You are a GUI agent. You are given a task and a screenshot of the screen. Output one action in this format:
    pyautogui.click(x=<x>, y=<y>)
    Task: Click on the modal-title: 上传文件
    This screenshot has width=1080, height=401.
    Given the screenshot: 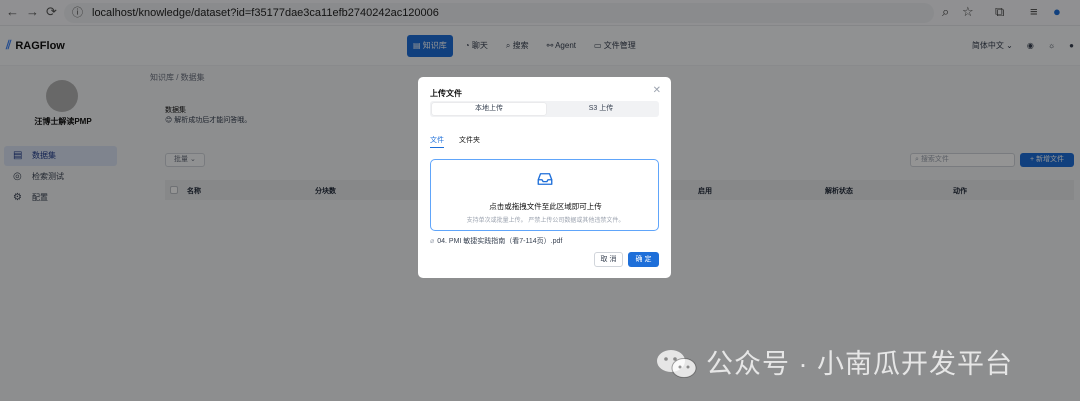 What is the action you would take?
    pyautogui.click(x=446, y=93)
    